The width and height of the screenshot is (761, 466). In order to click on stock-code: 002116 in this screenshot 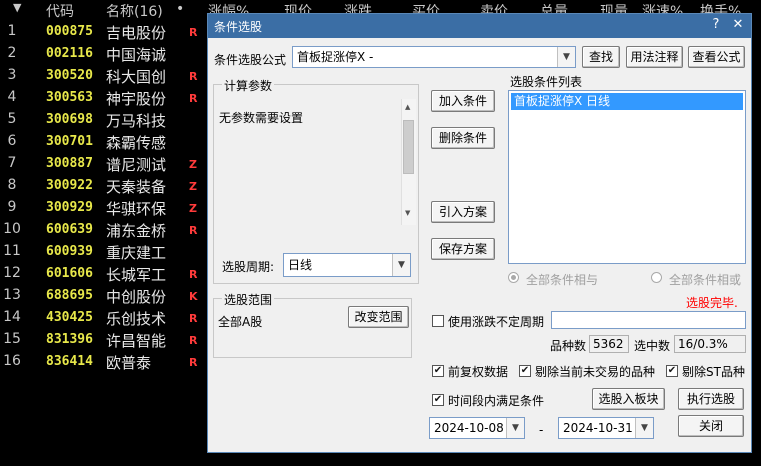, I will do `click(69, 53)`.